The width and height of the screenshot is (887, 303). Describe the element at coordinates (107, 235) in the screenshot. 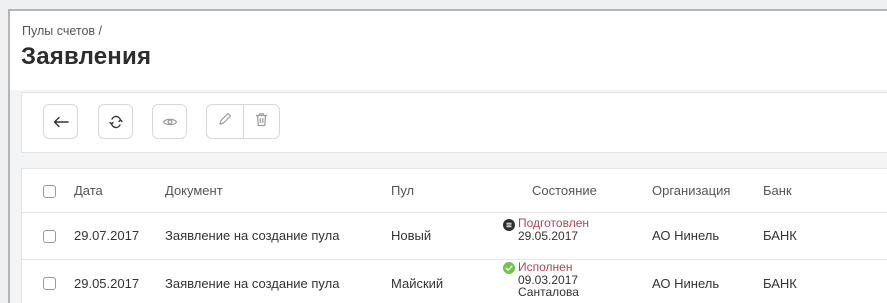

I see `row-date: 29.07.2017` at that location.